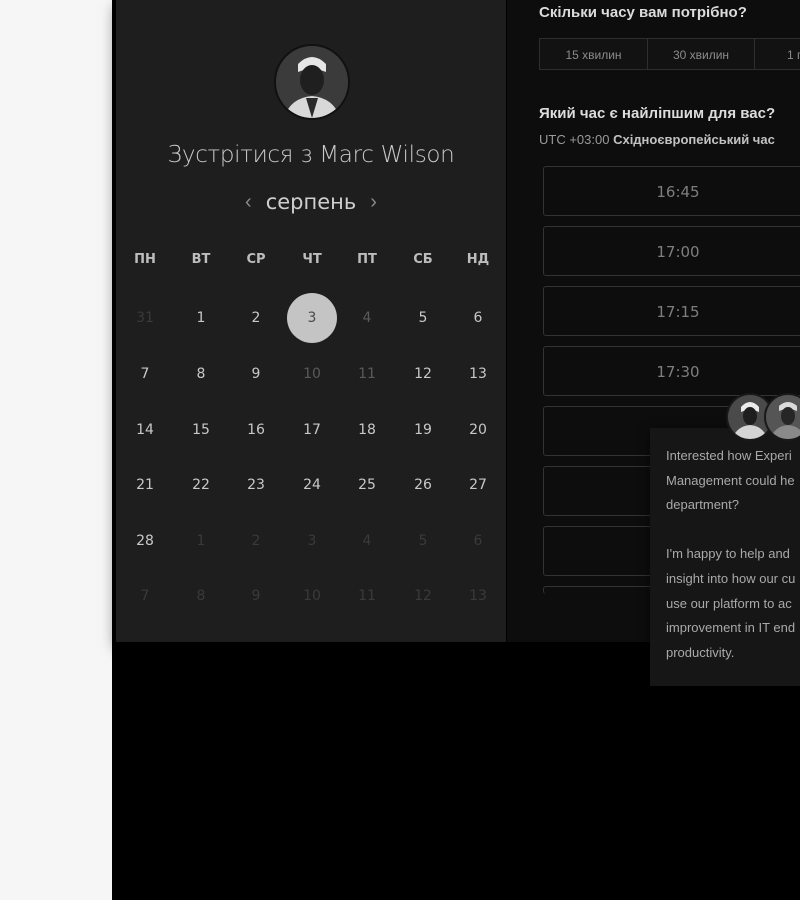 The width and height of the screenshot is (800, 900). Describe the element at coordinates (478, 430) in the screenshot. I see `calendar-day: 20` at that location.